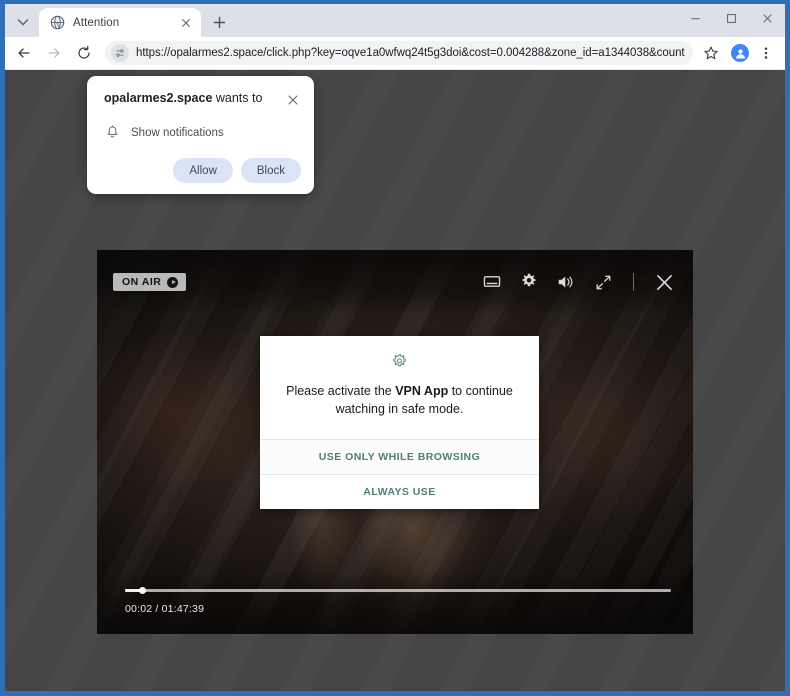  What do you see at coordinates (177, 132) in the screenshot?
I see `notification-permission-label: Show notifications` at bounding box center [177, 132].